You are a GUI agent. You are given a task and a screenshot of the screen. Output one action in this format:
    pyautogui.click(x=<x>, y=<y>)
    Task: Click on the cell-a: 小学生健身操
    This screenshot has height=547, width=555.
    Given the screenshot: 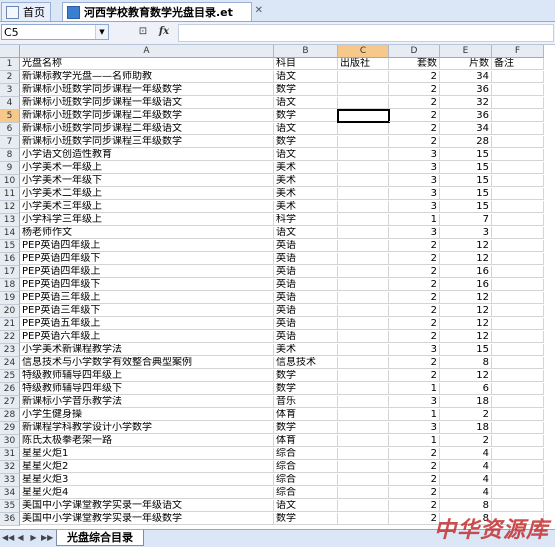 What is the action you would take?
    pyautogui.click(x=147, y=415)
    